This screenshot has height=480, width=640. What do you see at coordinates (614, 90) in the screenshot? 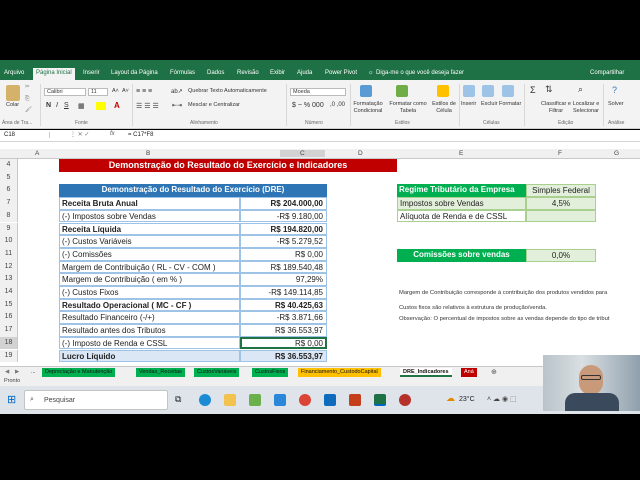
I see `solver-icon: ?` at bounding box center [614, 90].